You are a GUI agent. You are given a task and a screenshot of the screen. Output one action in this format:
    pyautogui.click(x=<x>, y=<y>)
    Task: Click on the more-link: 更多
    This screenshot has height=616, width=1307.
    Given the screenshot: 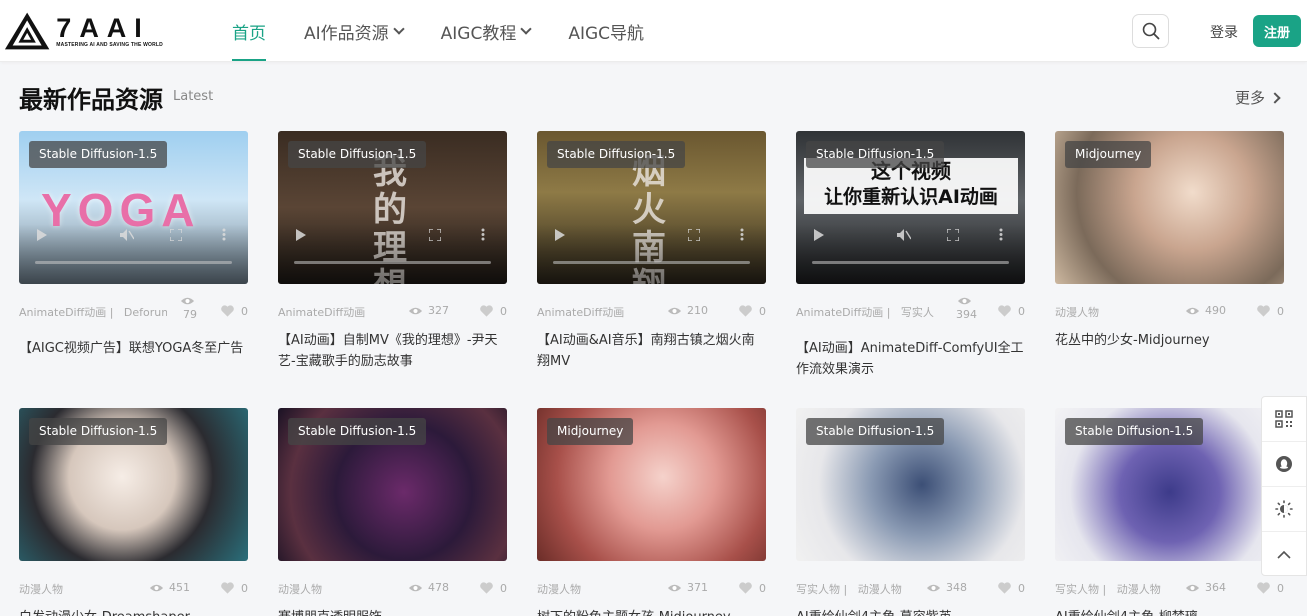 What is the action you would take?
    pyautogui.click(x=1258, y=97)
    